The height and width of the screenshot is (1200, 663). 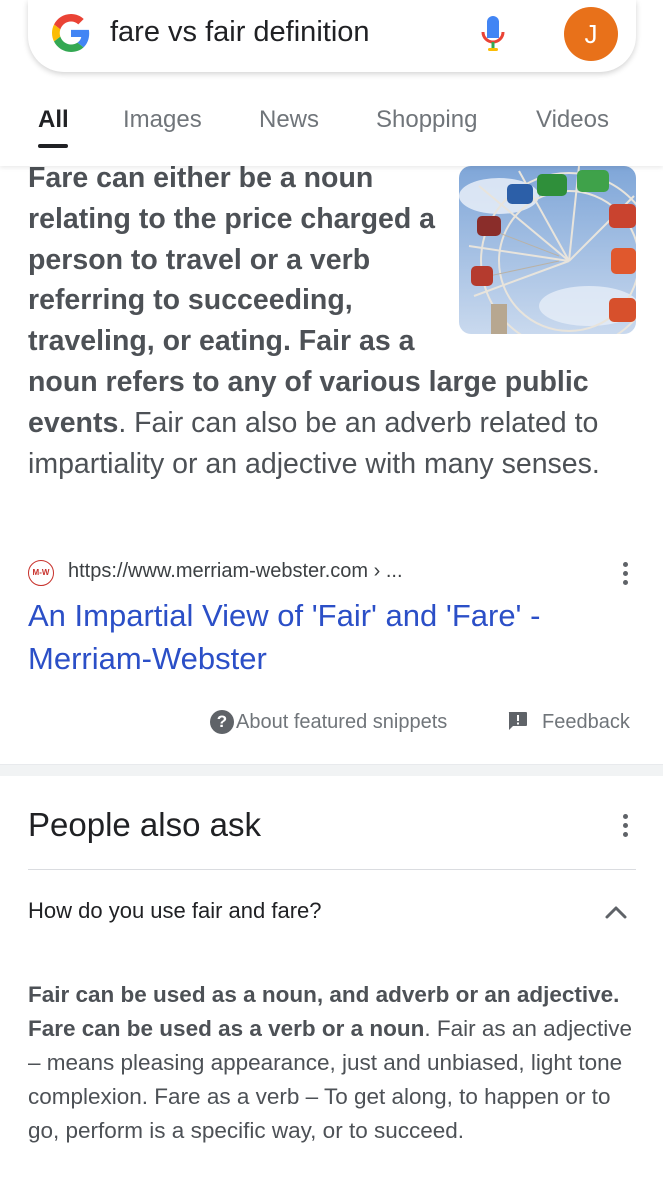 I want to click on tab-shopping: Shopping, so click(x=426, y=120).